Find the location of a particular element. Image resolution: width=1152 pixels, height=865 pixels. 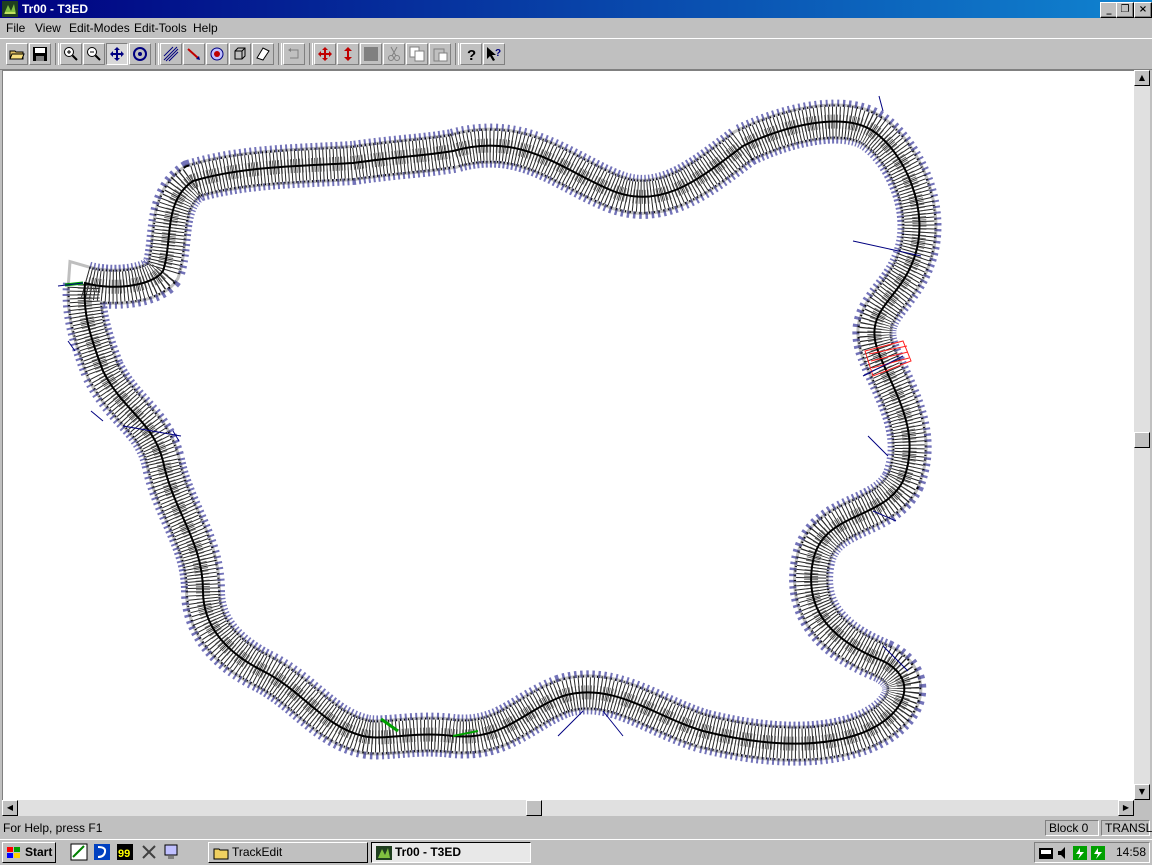

help-button: ? is located at coordinates (471, 54).